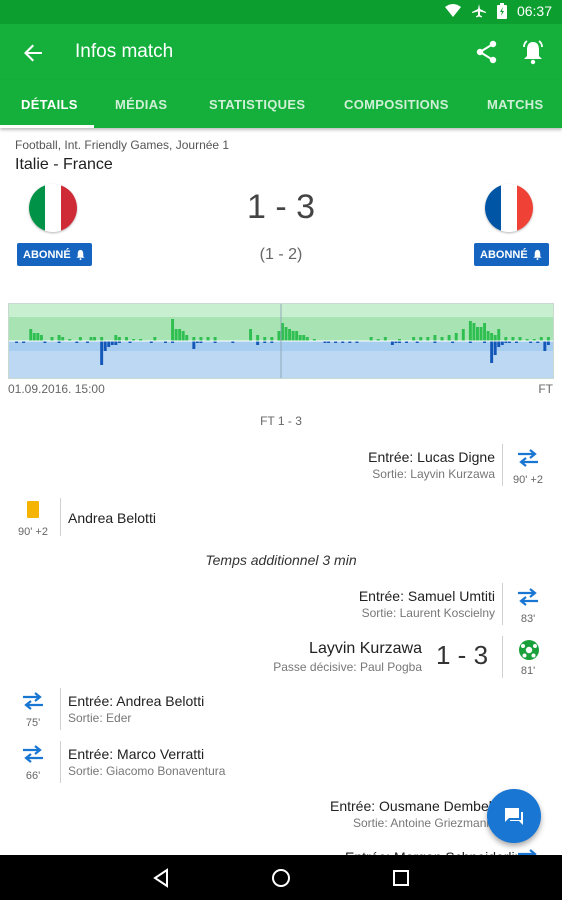 The image size is (562, 900). What do you see at coordinates (124, 51) in the screenshot?
I see `page-title: Infos match` at bounding box center [124, 51].